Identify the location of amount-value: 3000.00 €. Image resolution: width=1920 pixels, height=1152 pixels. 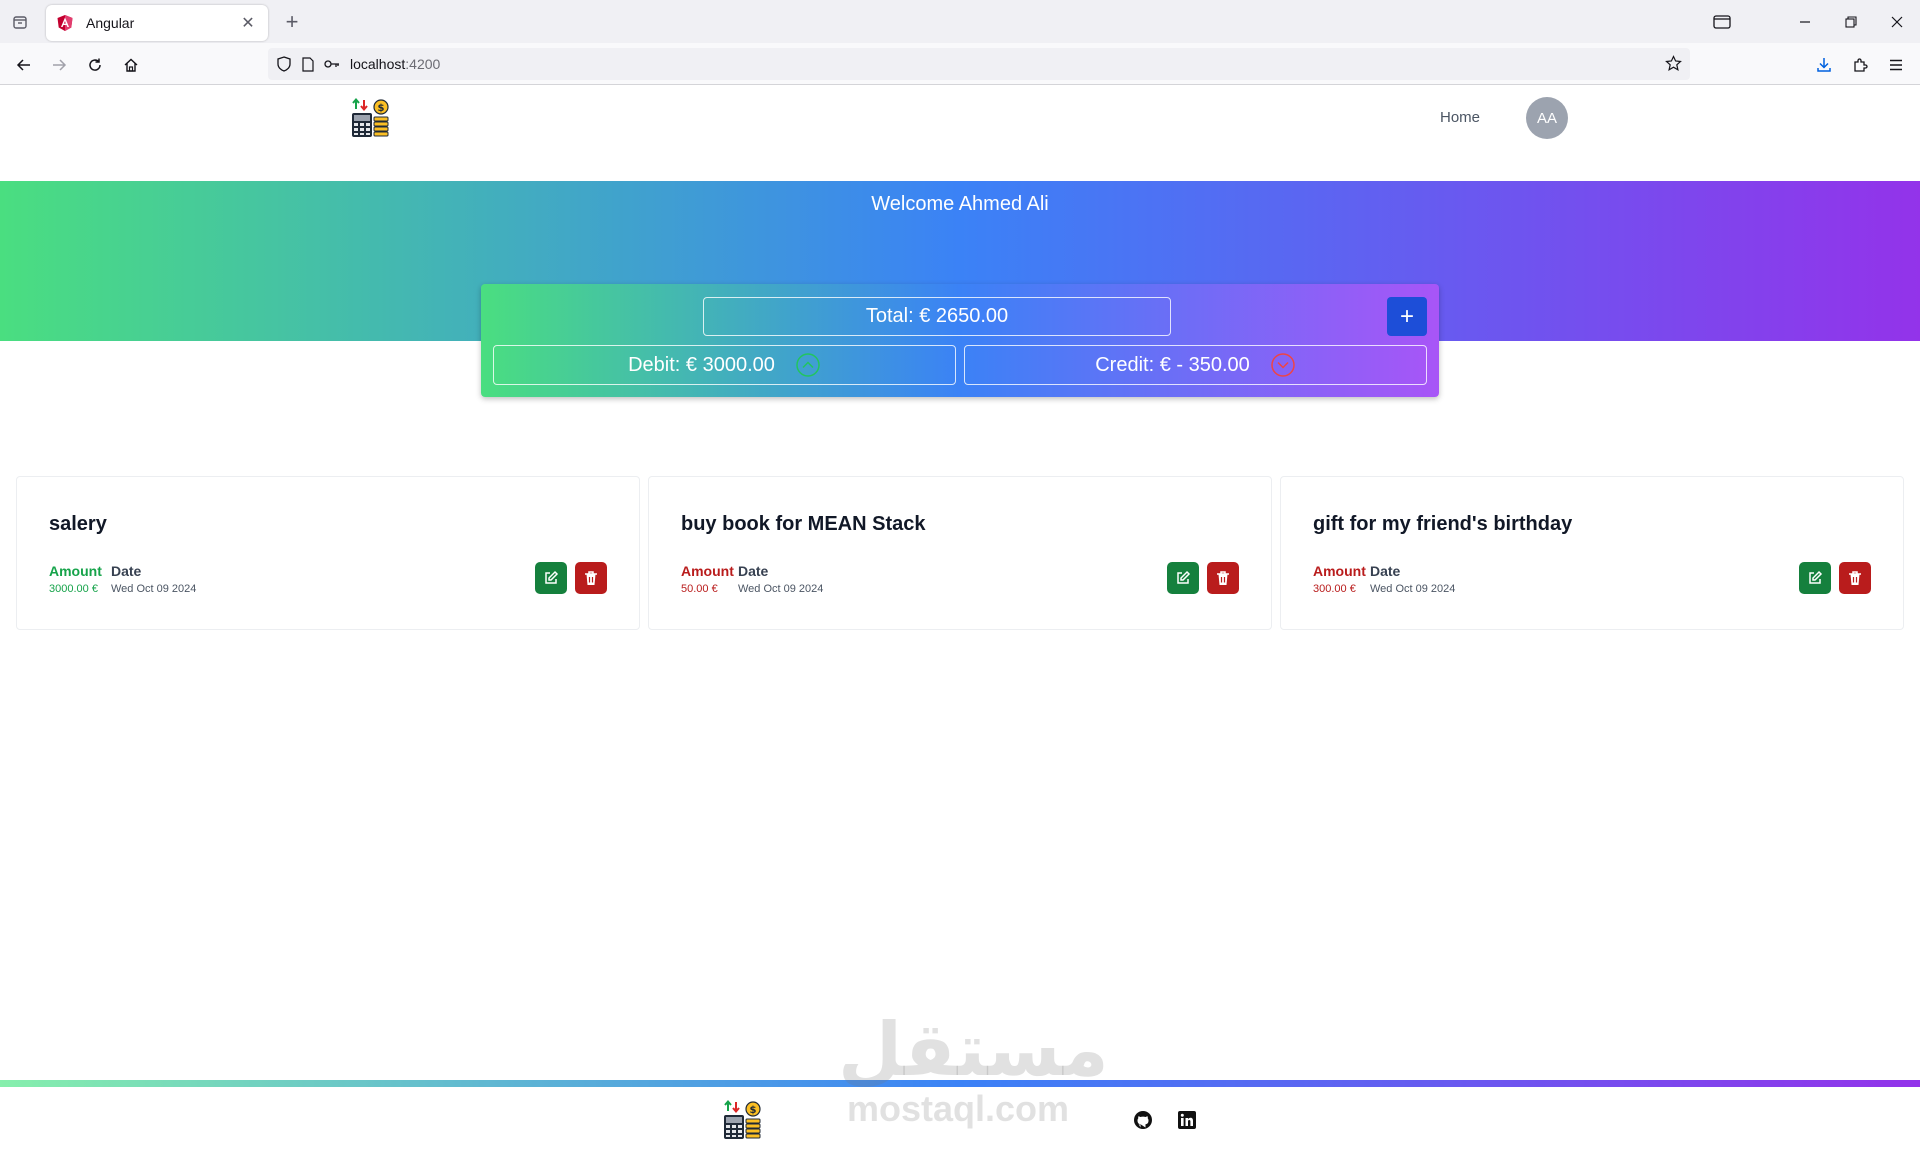
(73, 589).